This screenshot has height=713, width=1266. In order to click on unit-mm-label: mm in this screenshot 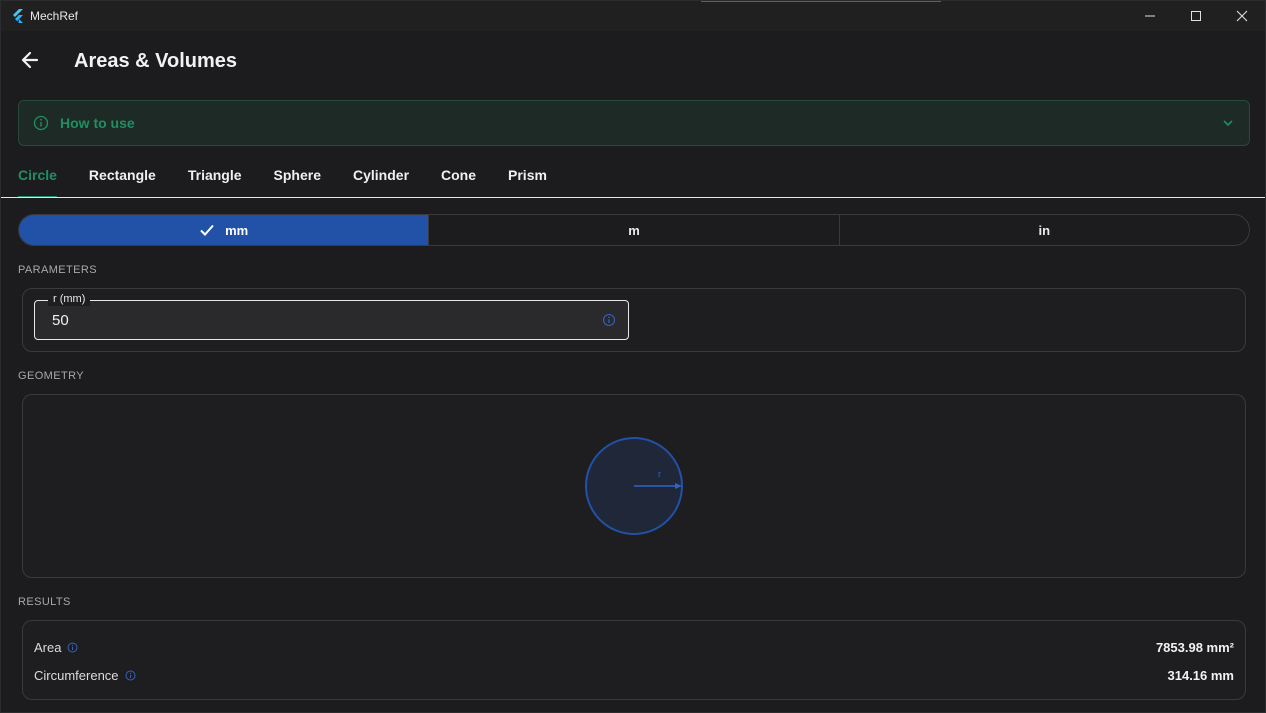, I will do `click(237, 230)`.